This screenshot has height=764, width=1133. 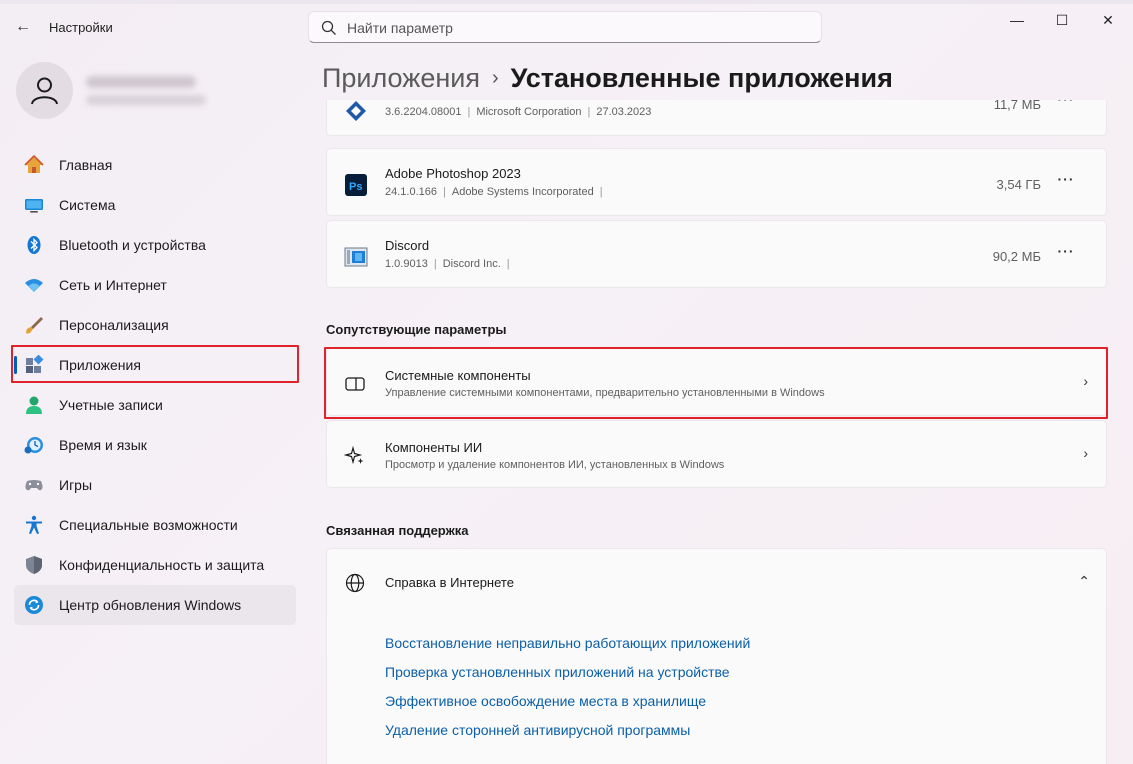 What do you see at coordinates (155, 205) in the screenshot?
I see `sidebar-item-system: Система` at bounding box center [155, 205].